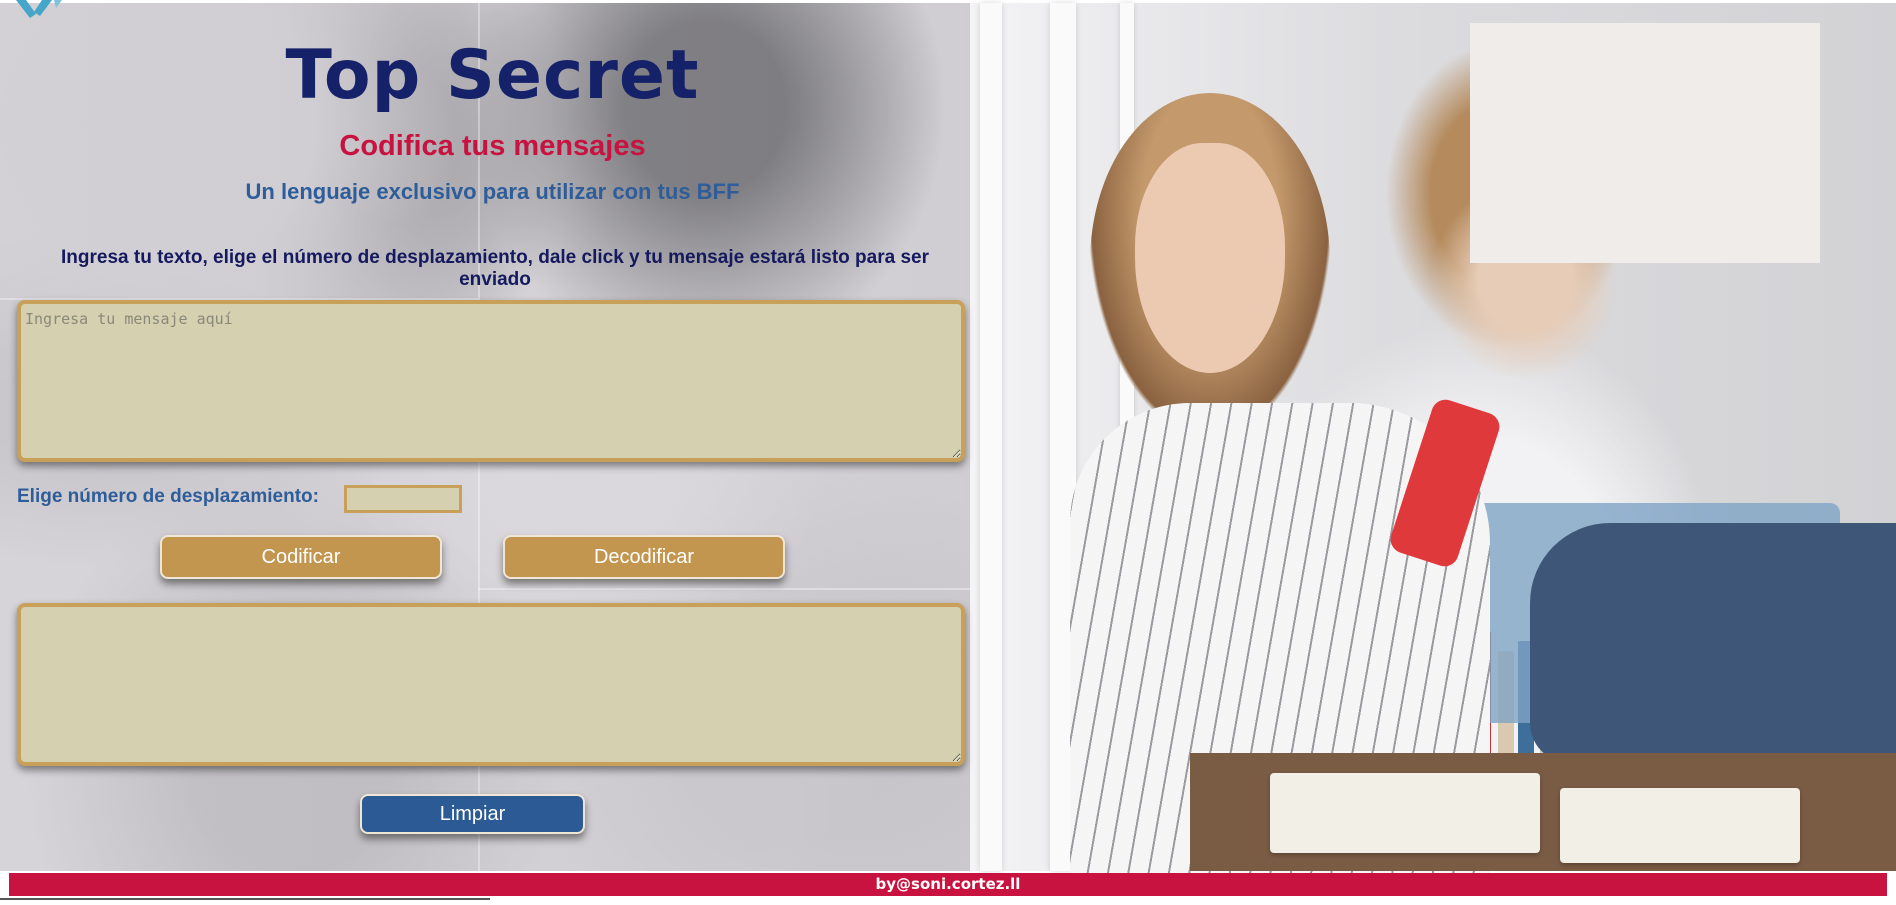 The height and width of the screenshot is (905, 1896). I want to click on encode-button: Codificar, so click(301, 557).